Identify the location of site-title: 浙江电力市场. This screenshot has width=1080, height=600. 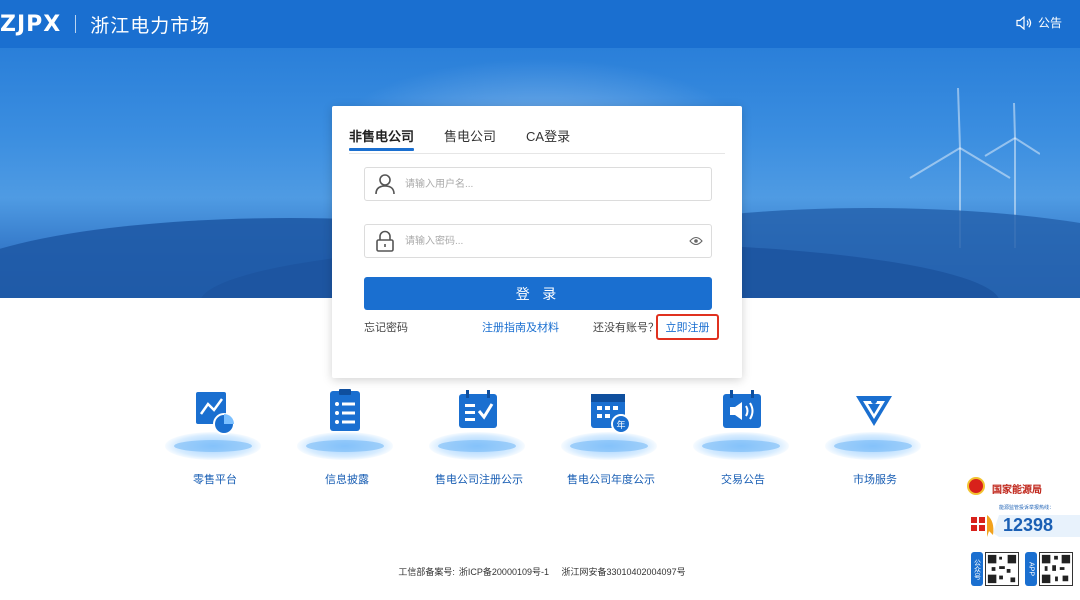
(150, 25).